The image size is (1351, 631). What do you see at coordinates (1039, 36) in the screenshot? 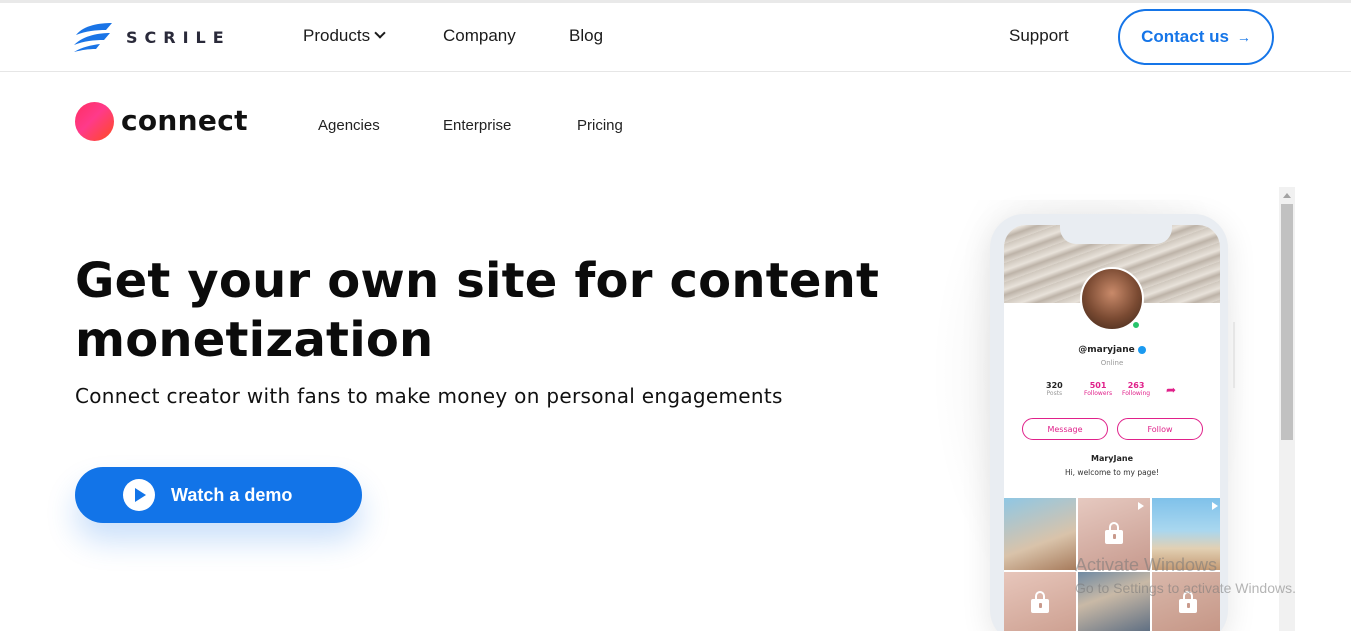
I see `nav-support: Support` at bounding box center [1039, 36].